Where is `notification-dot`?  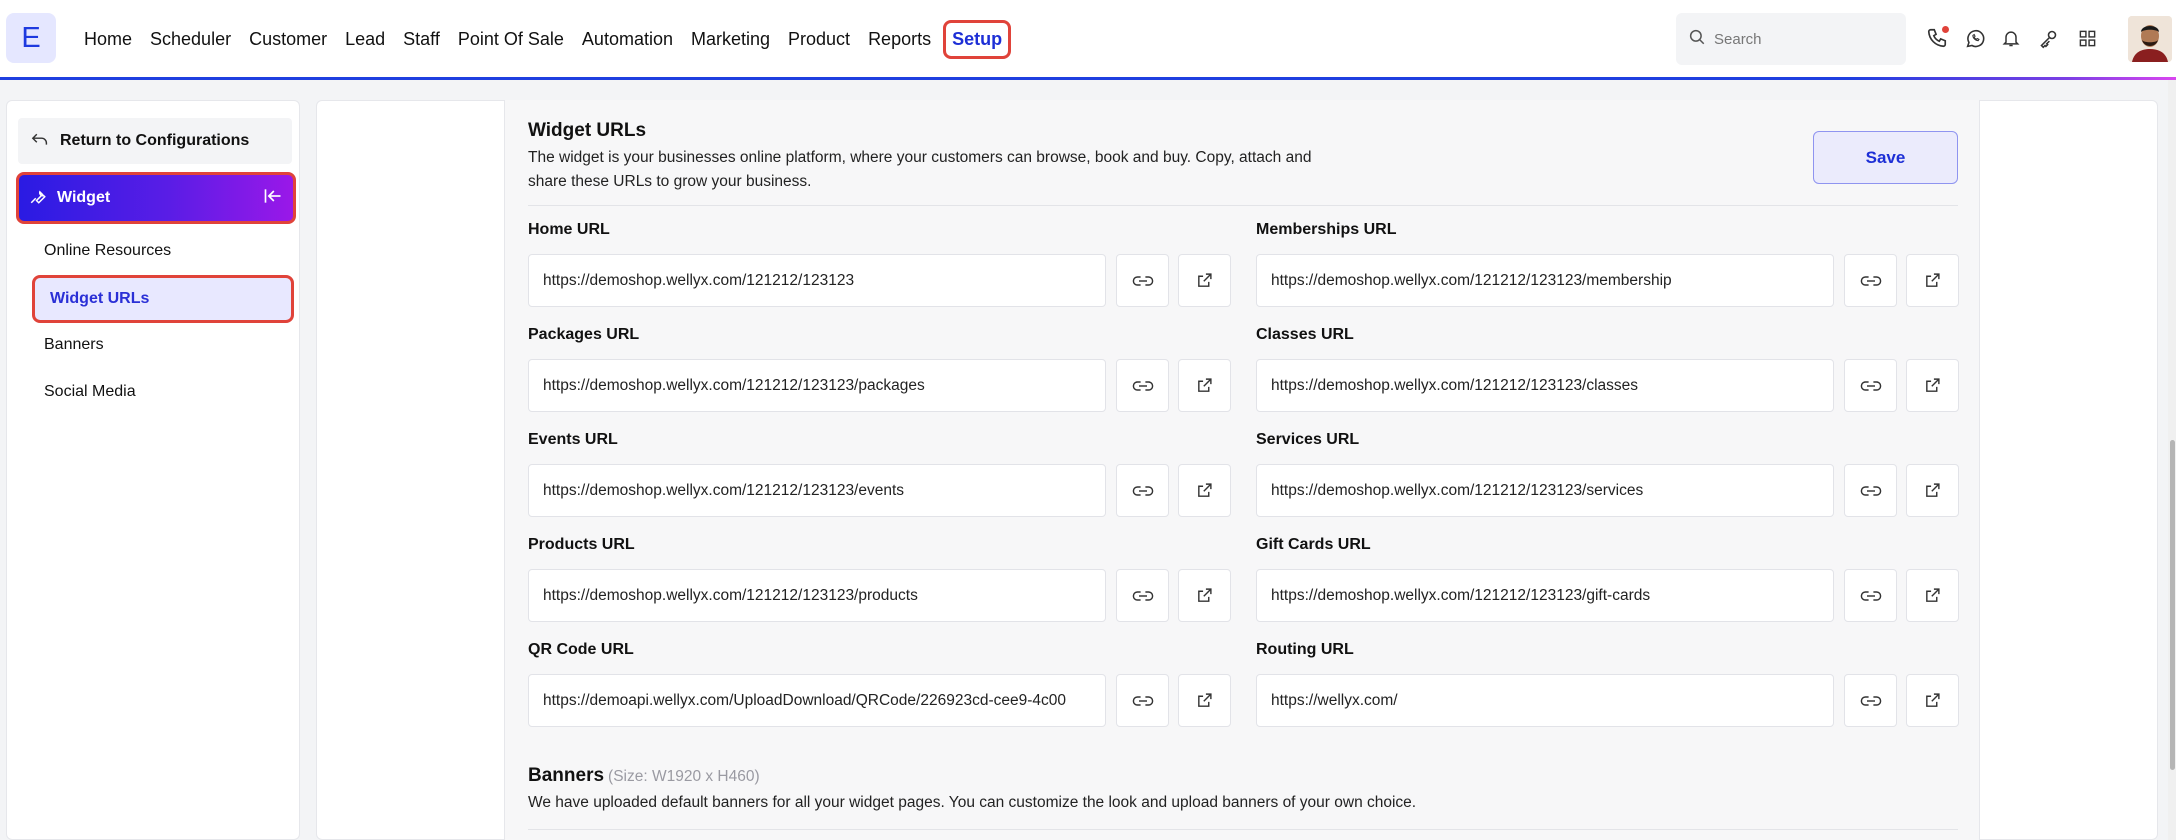 notification-dot is located at coordinates (1945, 29).